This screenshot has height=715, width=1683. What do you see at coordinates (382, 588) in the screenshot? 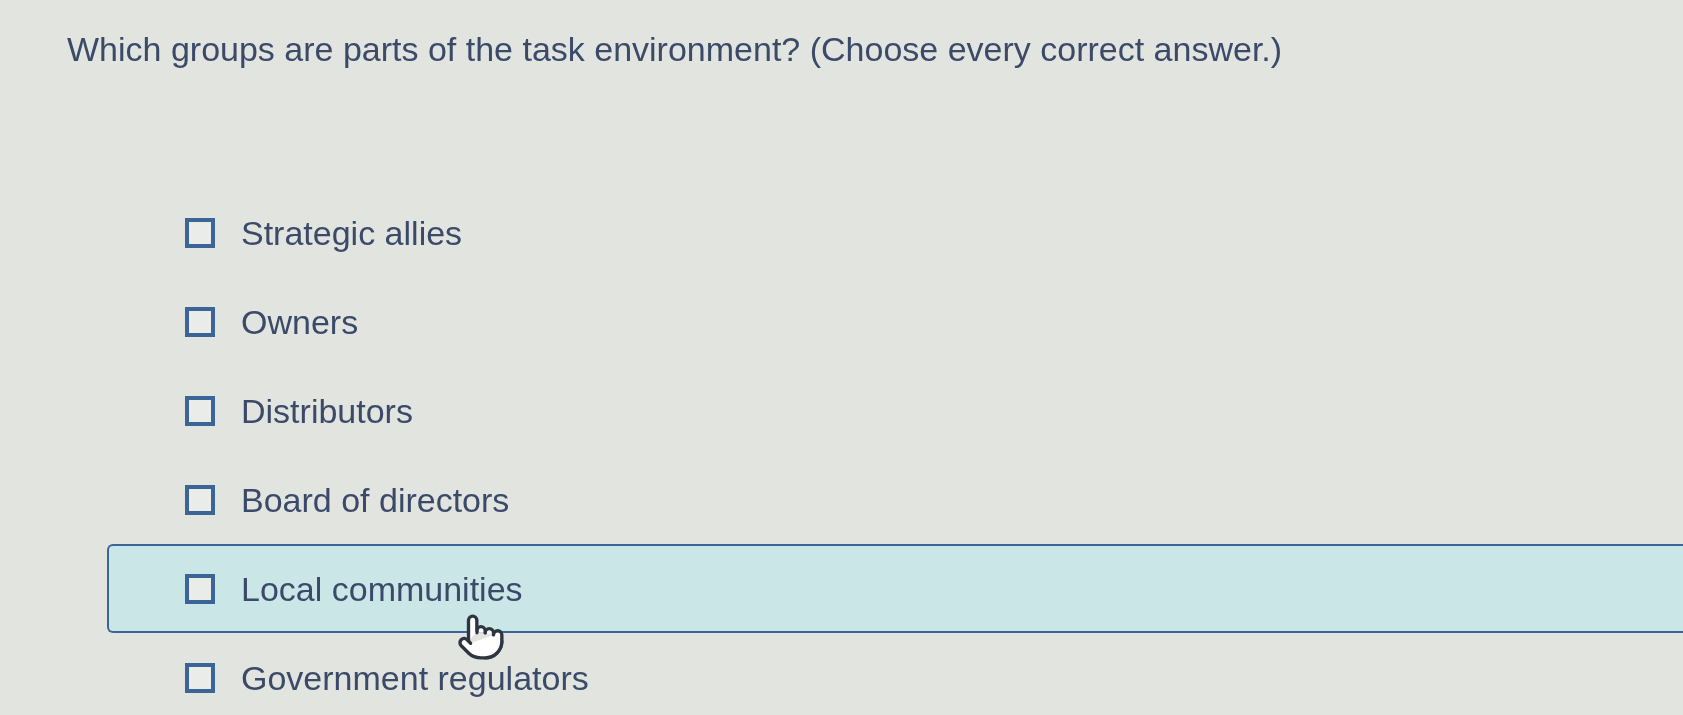
I see `option-label: Local communities` at bounding box center [382, 588].